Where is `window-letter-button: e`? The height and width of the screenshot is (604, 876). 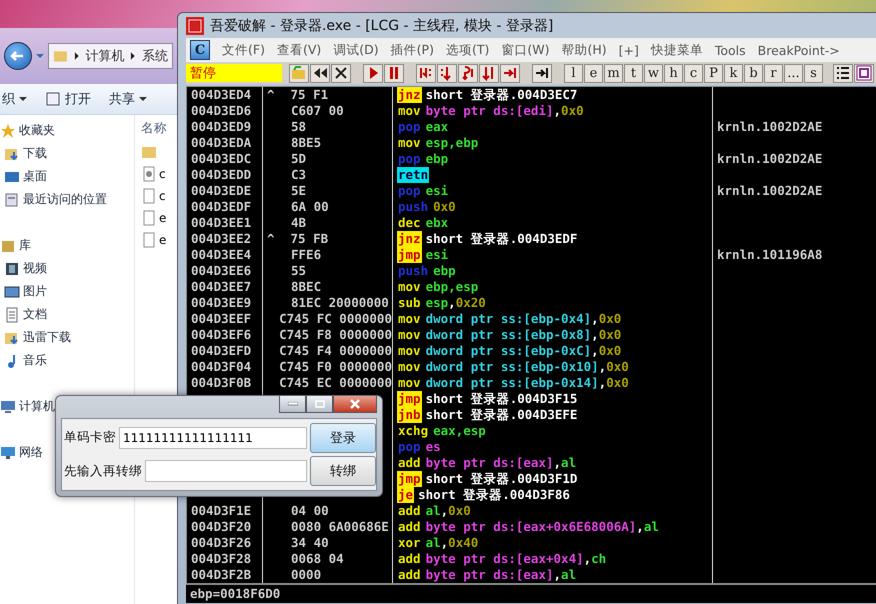 window-letter-button: e is located at coordinates (593, 73).